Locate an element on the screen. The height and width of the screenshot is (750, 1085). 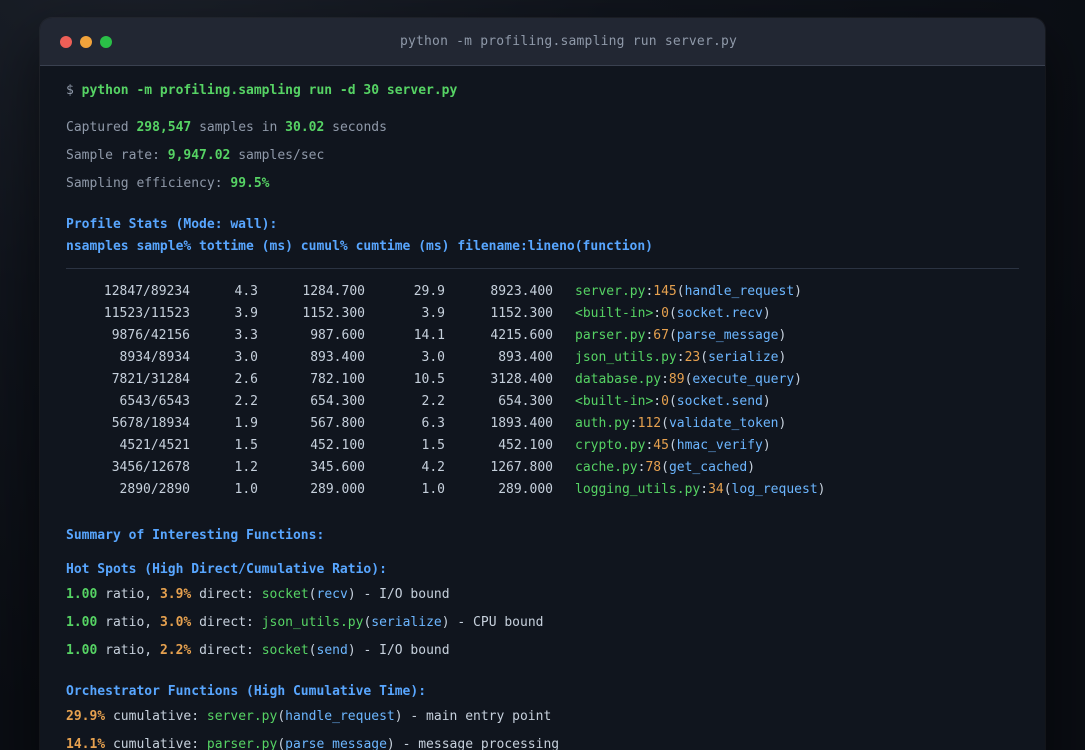
function-name: hmac_verify is located at coordinates (719, 445).